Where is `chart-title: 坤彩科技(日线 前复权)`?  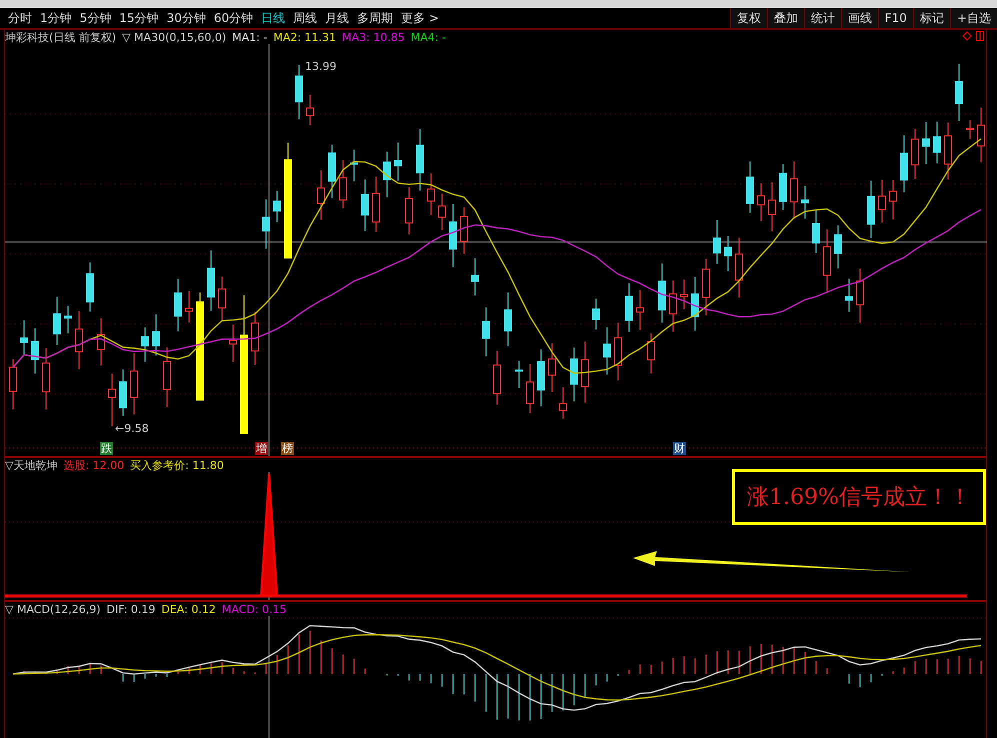 chart-title: 坤彩科技(日线 前复权) is located at coordinates (60, 37).